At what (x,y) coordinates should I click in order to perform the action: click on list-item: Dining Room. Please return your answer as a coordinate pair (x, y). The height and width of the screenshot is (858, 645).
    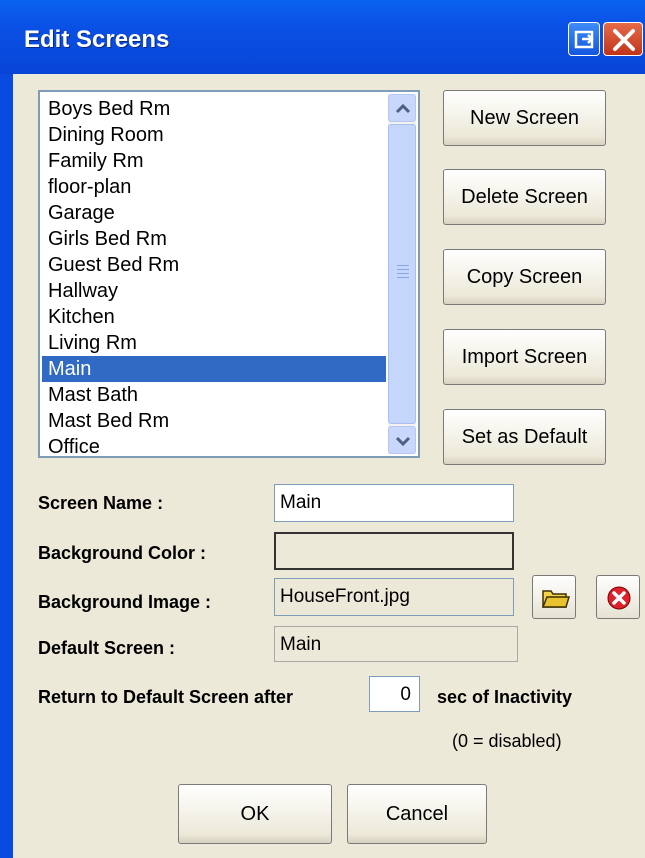
    Looking at the image, I should click on (214, 135).